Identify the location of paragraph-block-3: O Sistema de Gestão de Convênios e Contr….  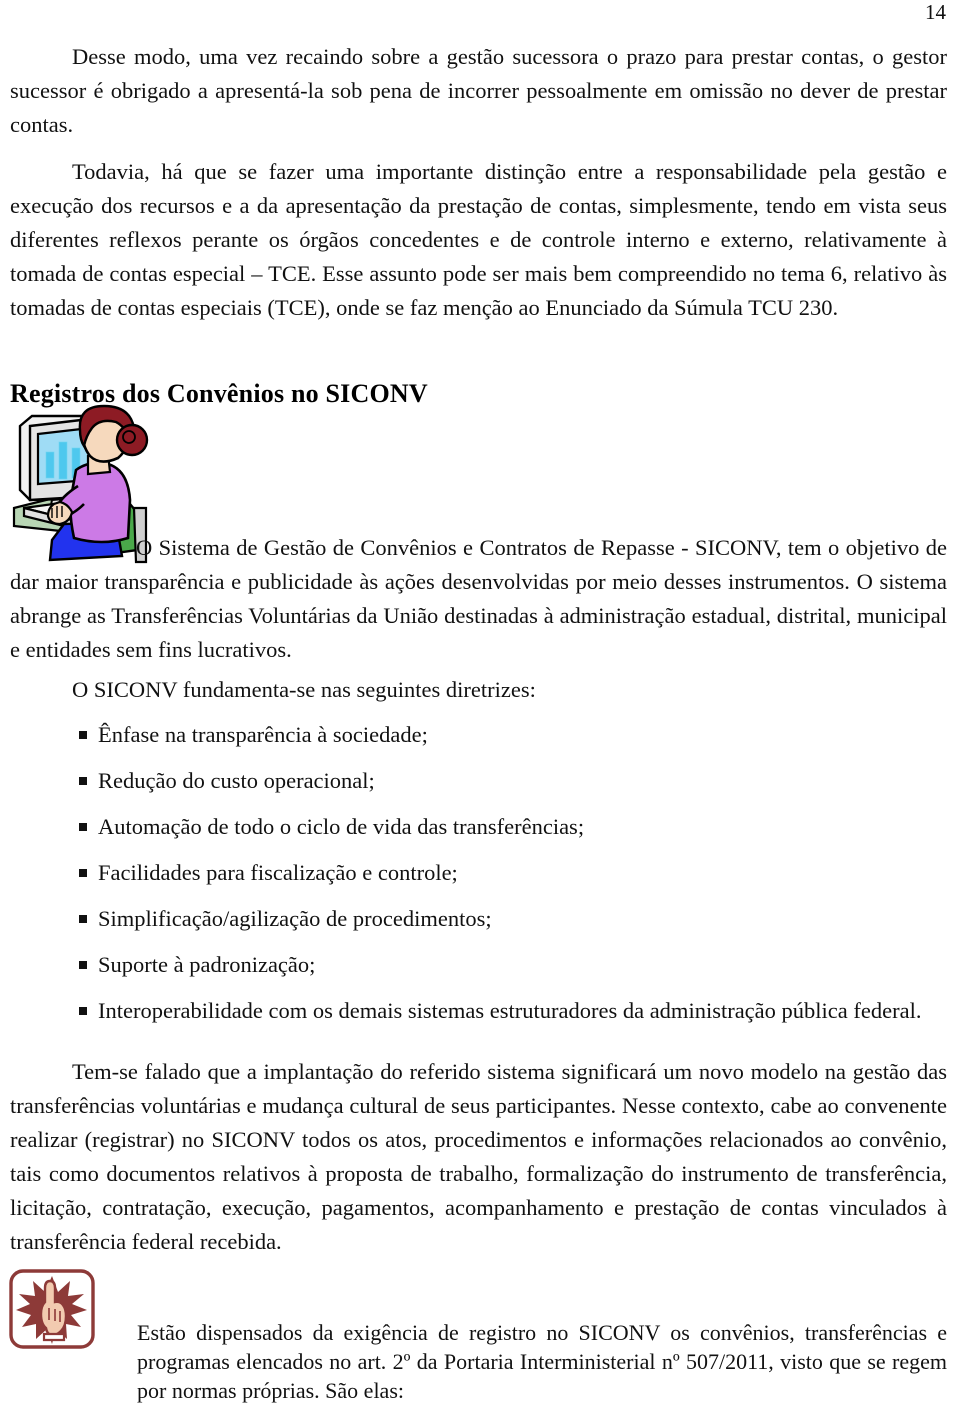
(478, 599).